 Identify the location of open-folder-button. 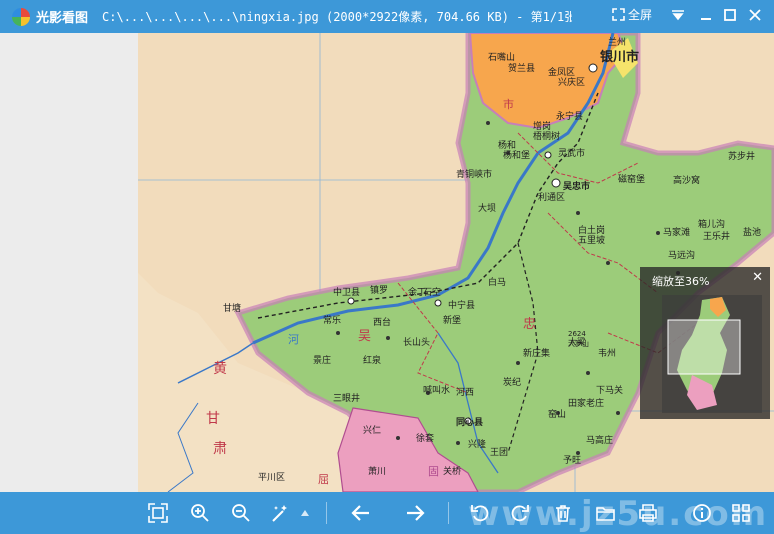
(606, 513).